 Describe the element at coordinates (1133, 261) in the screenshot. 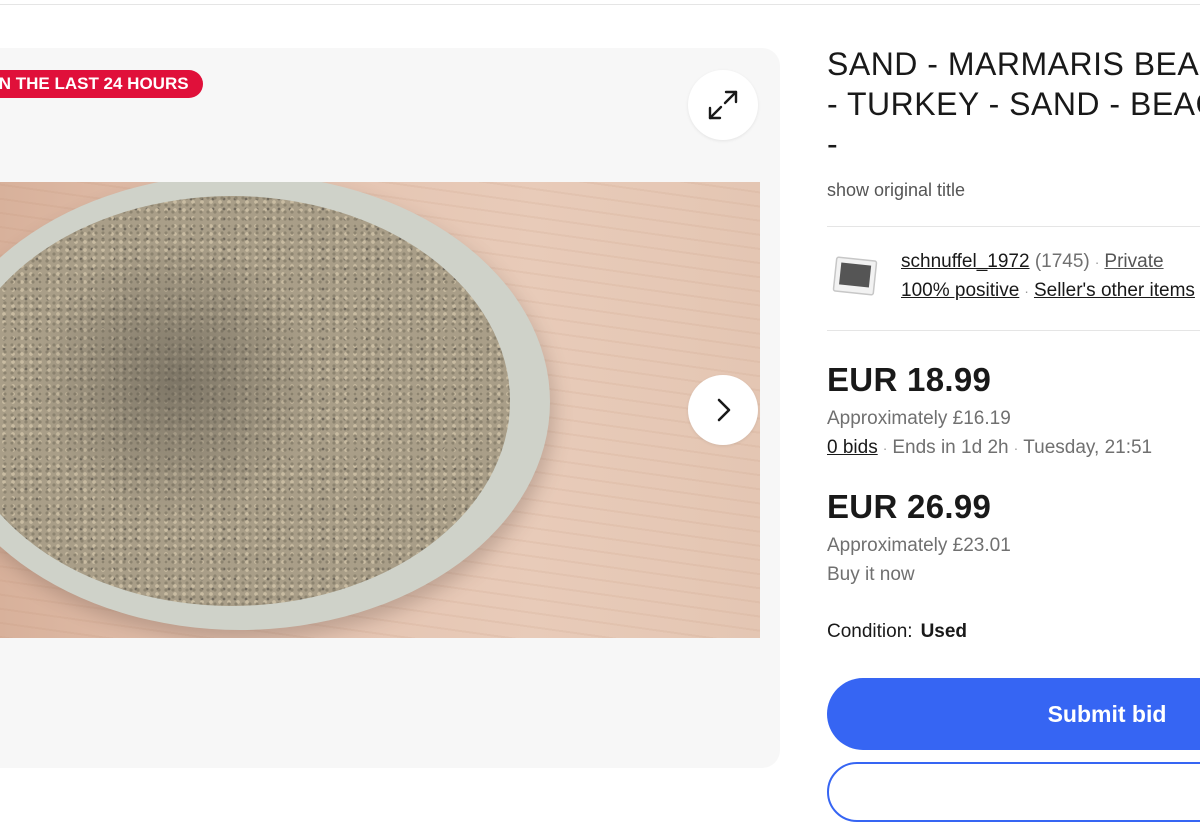

I see `seller-type-link: Private` at that location.